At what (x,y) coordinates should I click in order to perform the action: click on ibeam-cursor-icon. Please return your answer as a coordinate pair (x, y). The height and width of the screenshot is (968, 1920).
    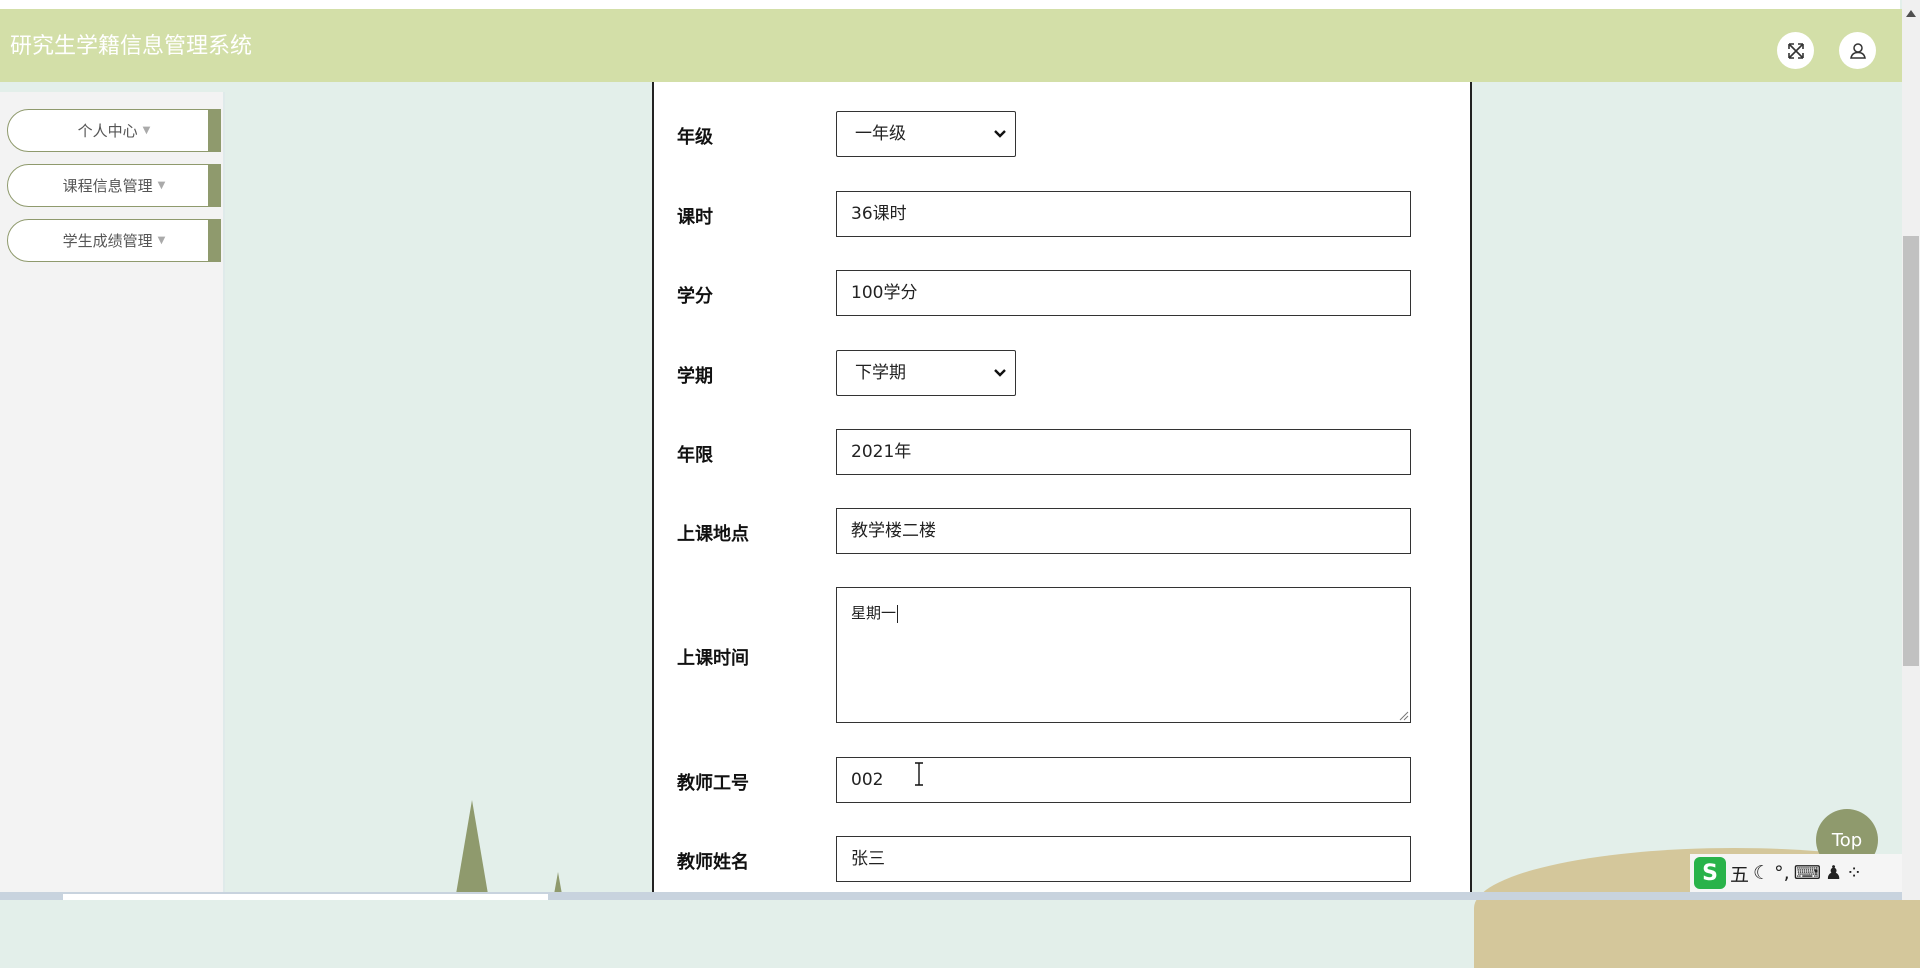
    Looking at the image, I should click on (919, 774).